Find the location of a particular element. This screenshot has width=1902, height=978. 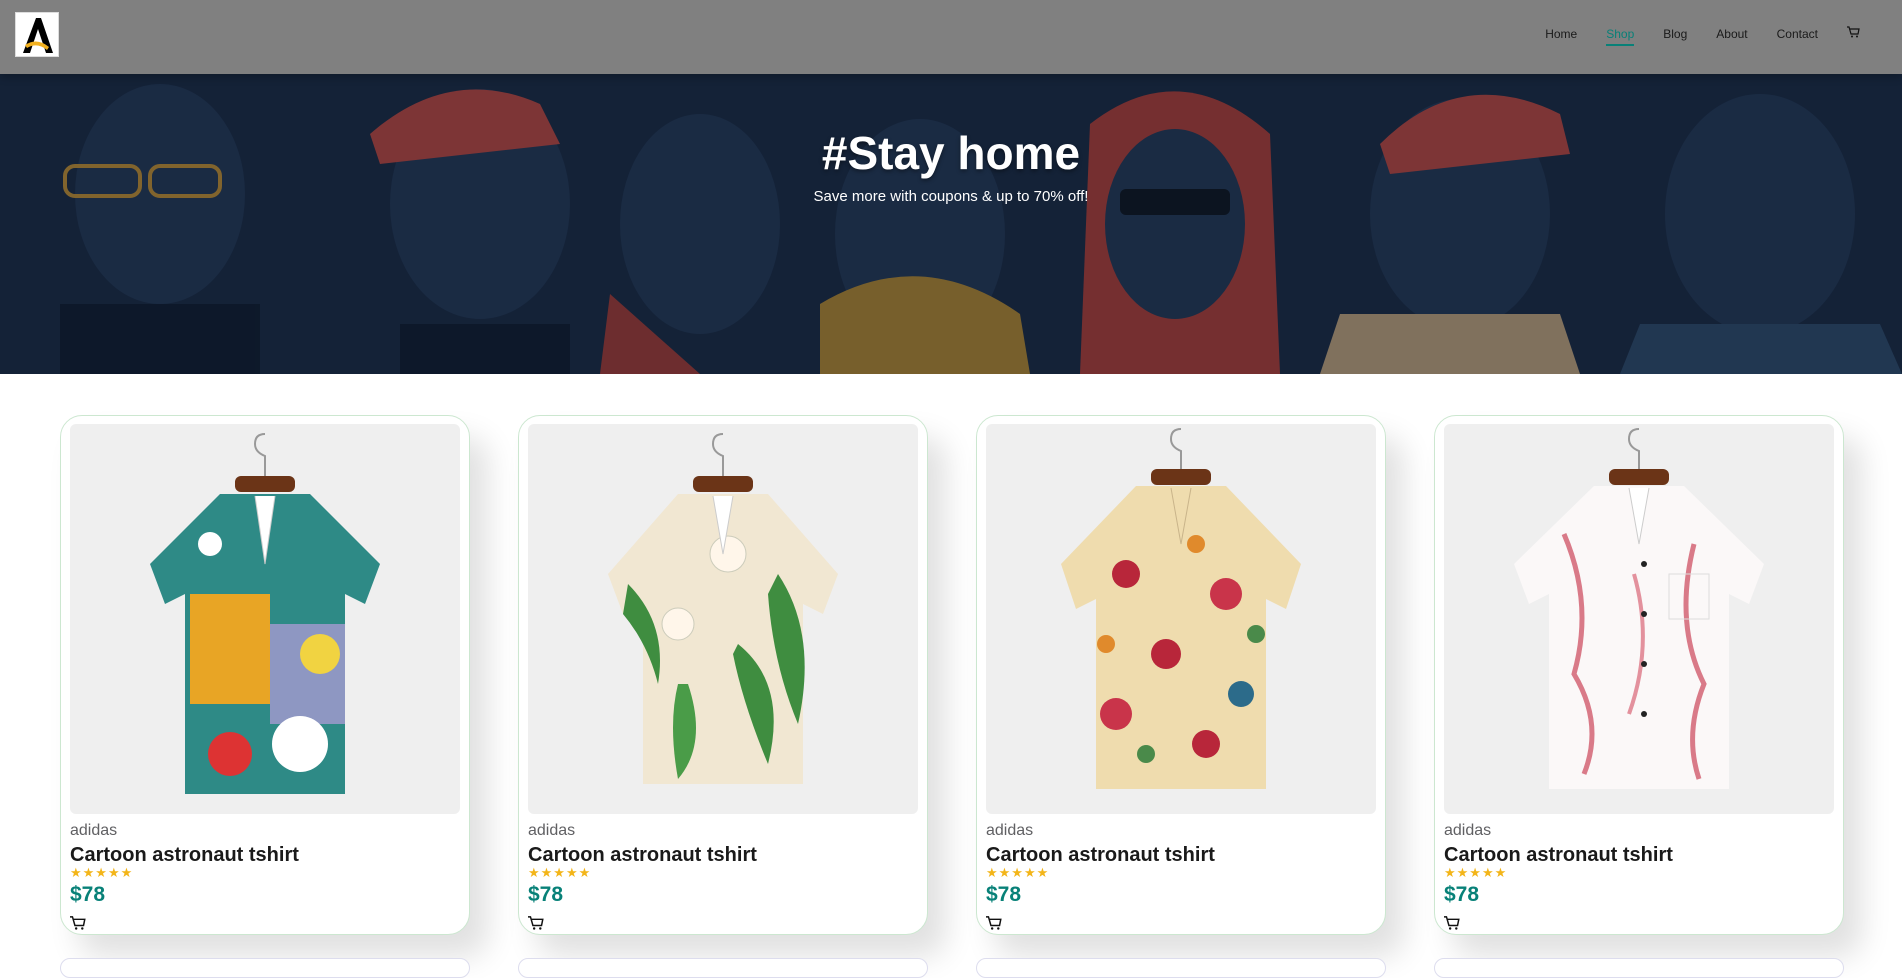

logo-icon is located at coordinates (38, 35).